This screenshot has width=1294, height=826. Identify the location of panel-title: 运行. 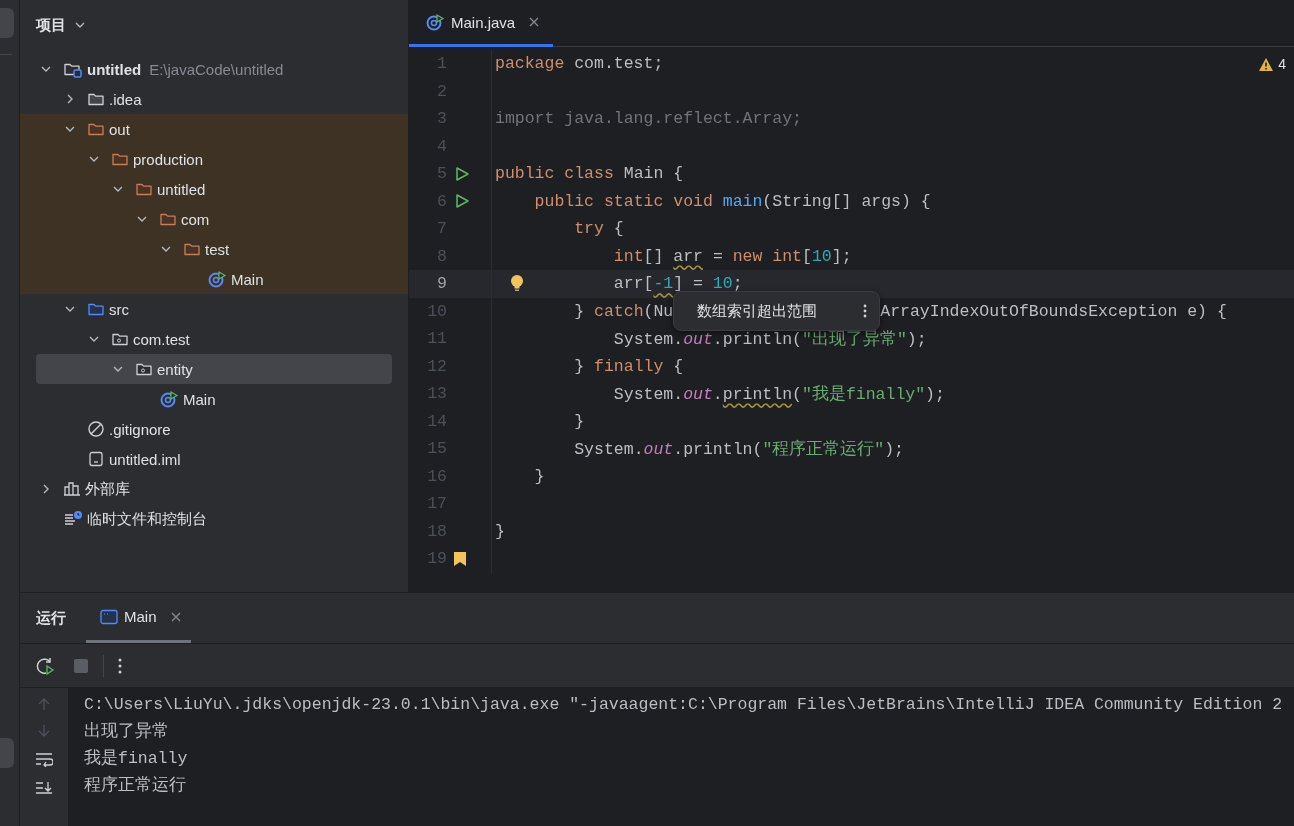
(51, 618).